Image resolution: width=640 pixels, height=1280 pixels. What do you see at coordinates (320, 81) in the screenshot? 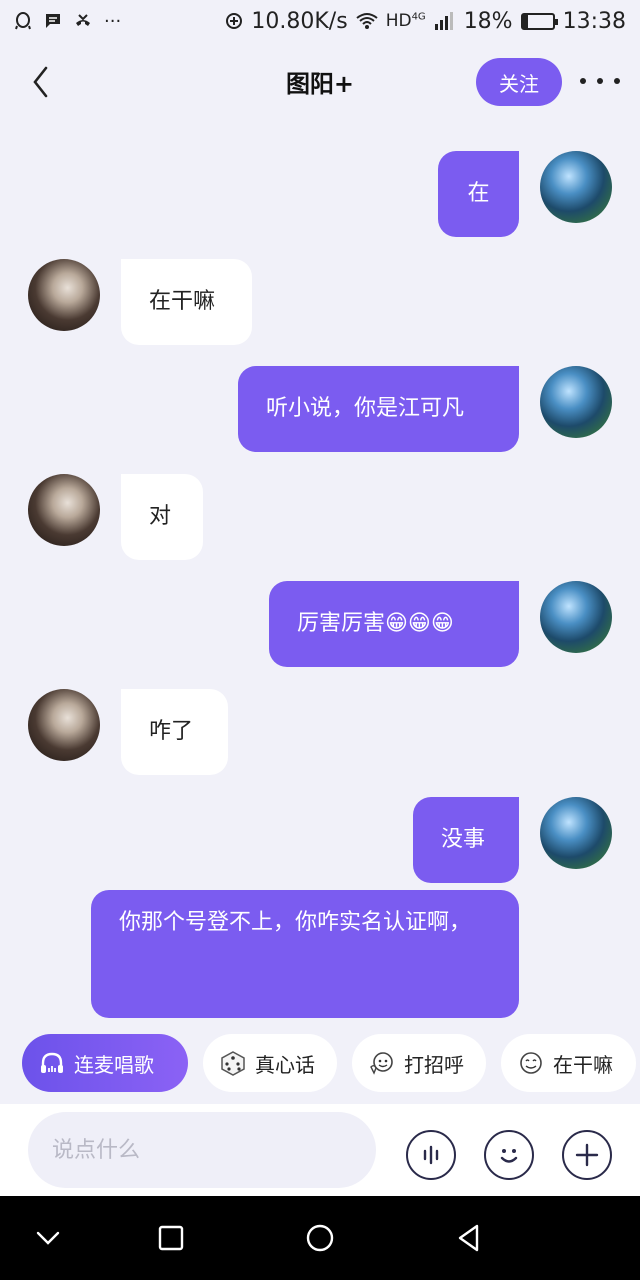
I see `chat-header: 图阳+ 关注` at bounding box center [320, 81].